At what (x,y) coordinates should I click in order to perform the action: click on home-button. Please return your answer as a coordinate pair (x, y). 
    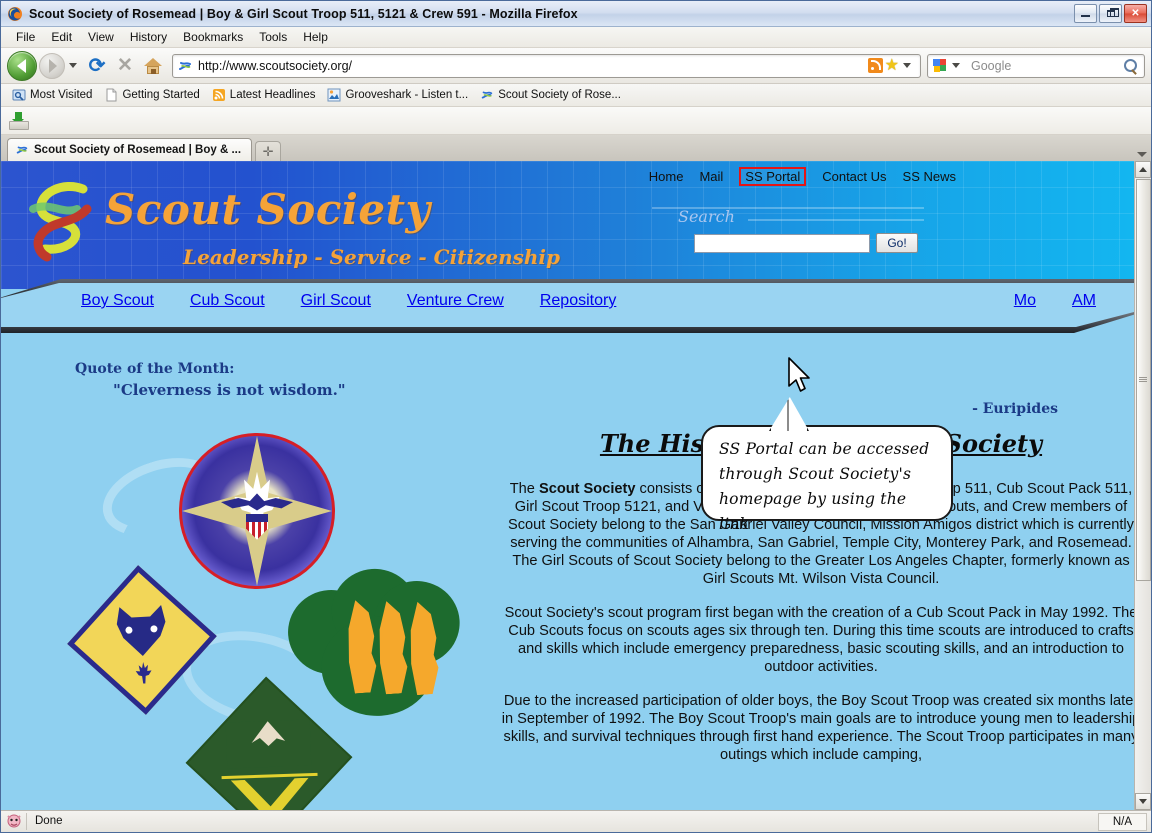
    Looking at the image, I should click on (153, 66).